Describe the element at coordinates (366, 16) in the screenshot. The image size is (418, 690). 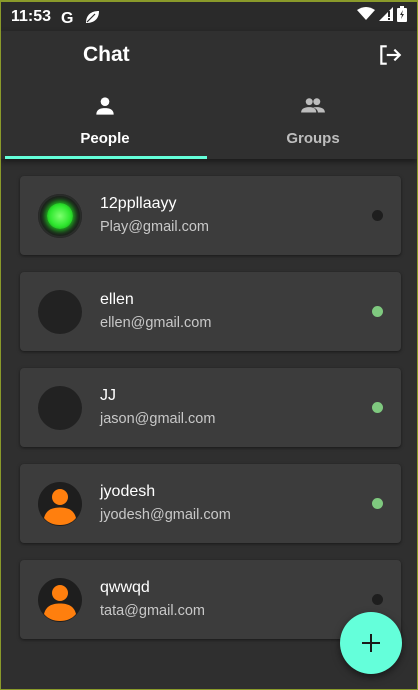
I see `wifi-icon` at that location.